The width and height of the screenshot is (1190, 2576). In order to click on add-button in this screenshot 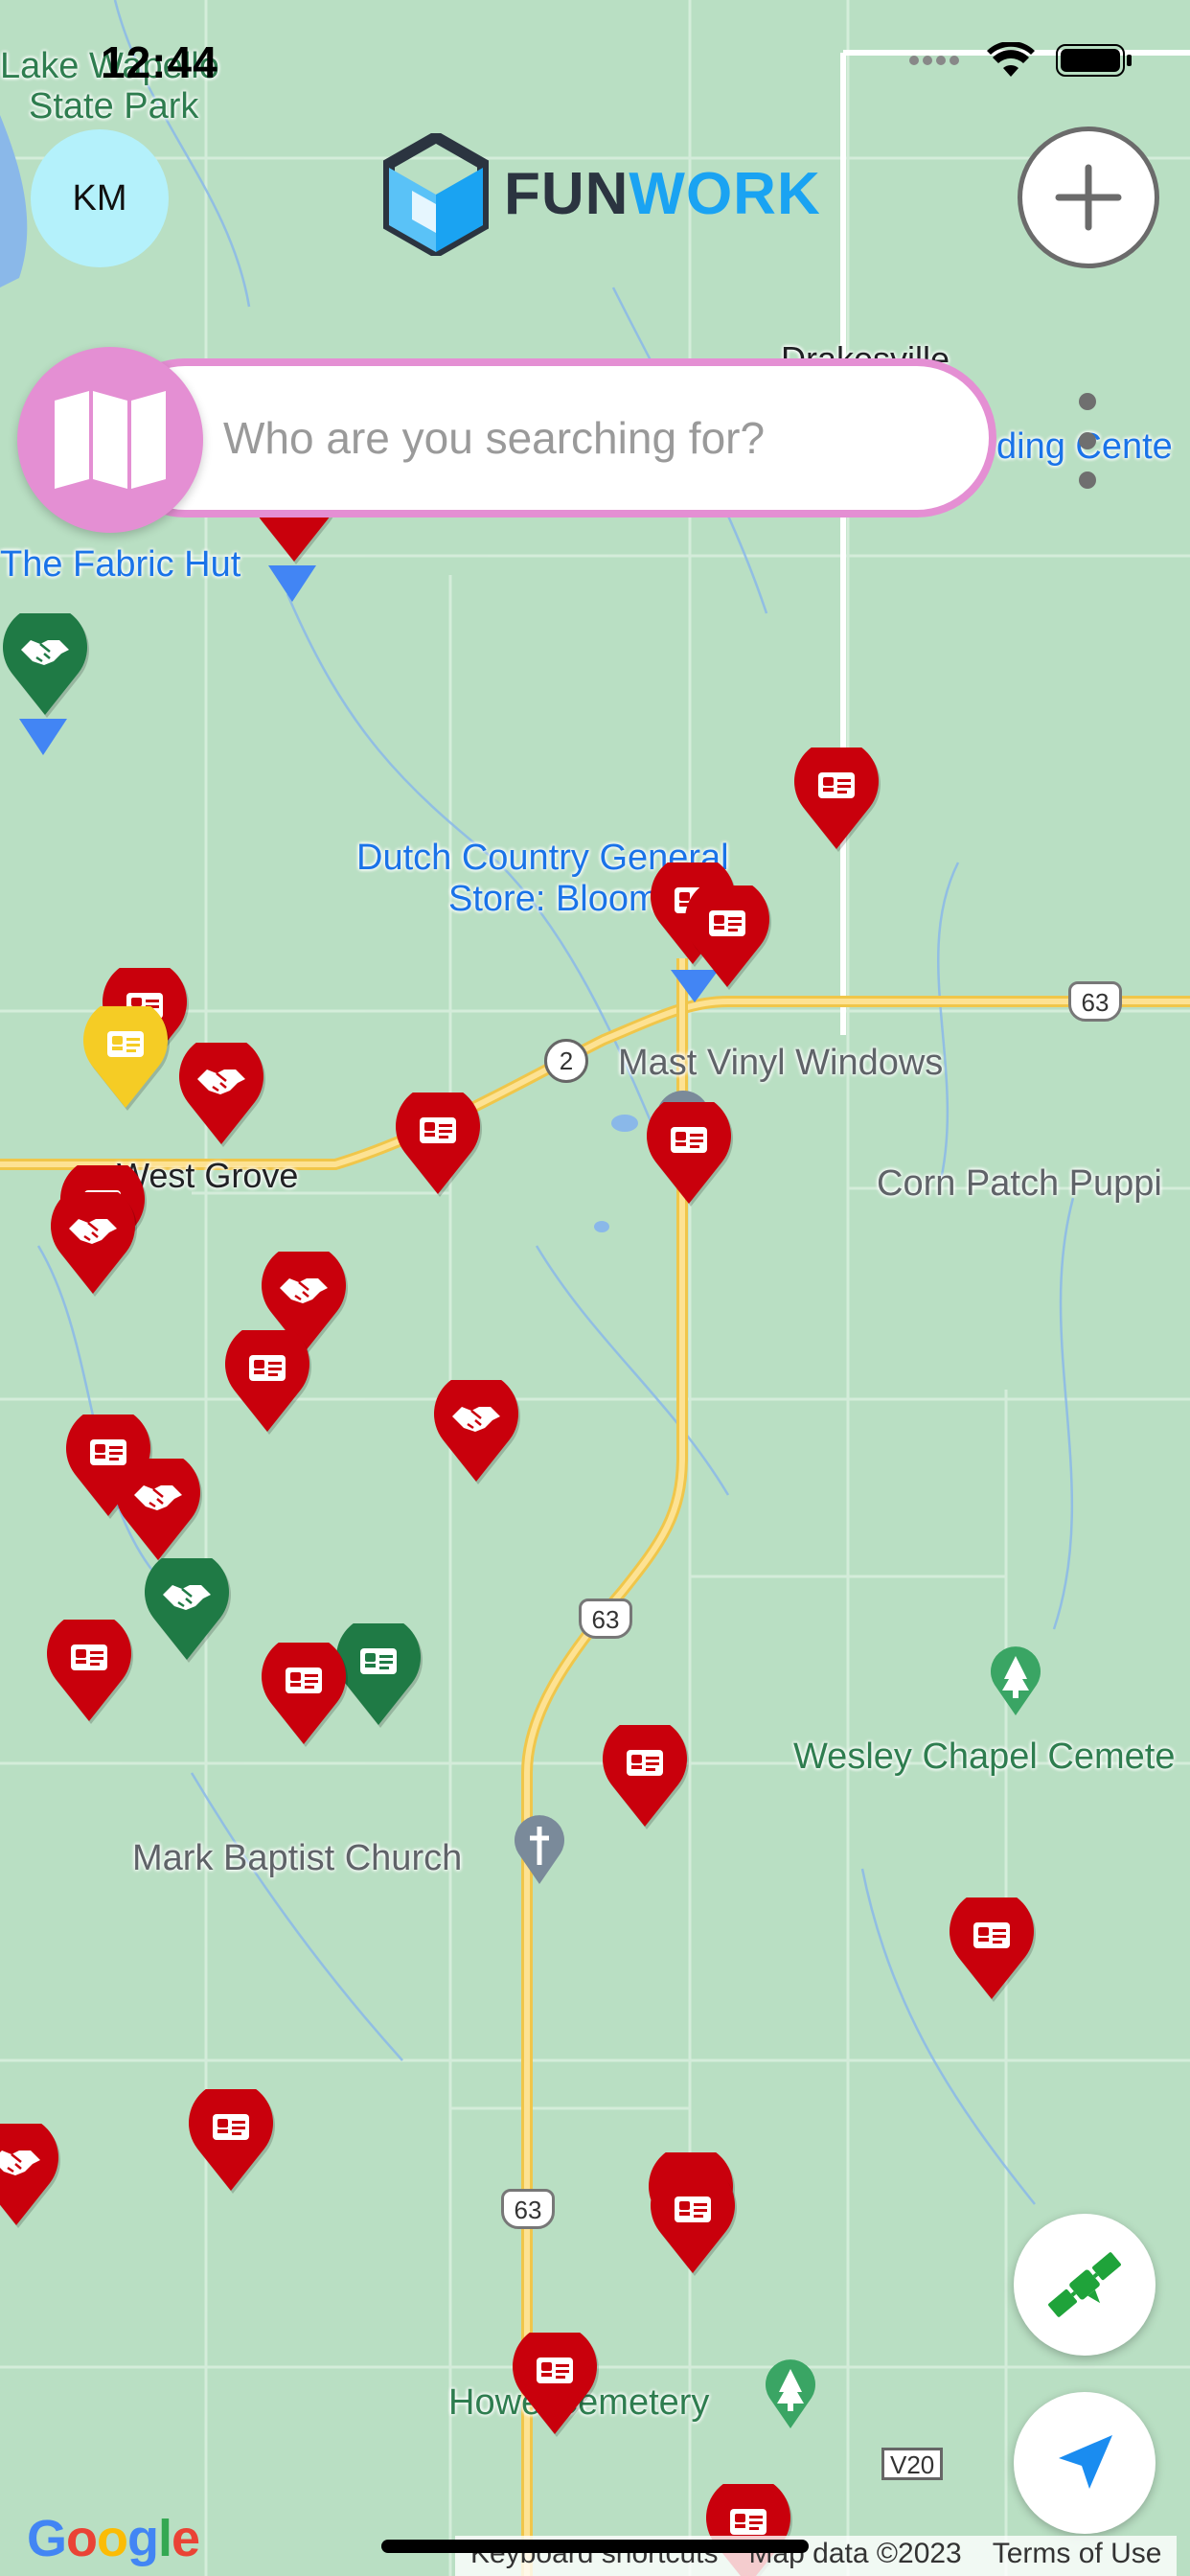, I will do `click(1089, 197)`.